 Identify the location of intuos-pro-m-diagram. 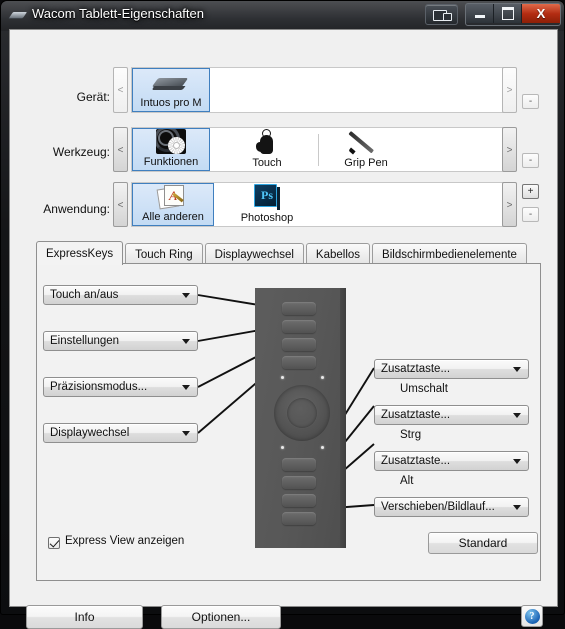
(300, 418).